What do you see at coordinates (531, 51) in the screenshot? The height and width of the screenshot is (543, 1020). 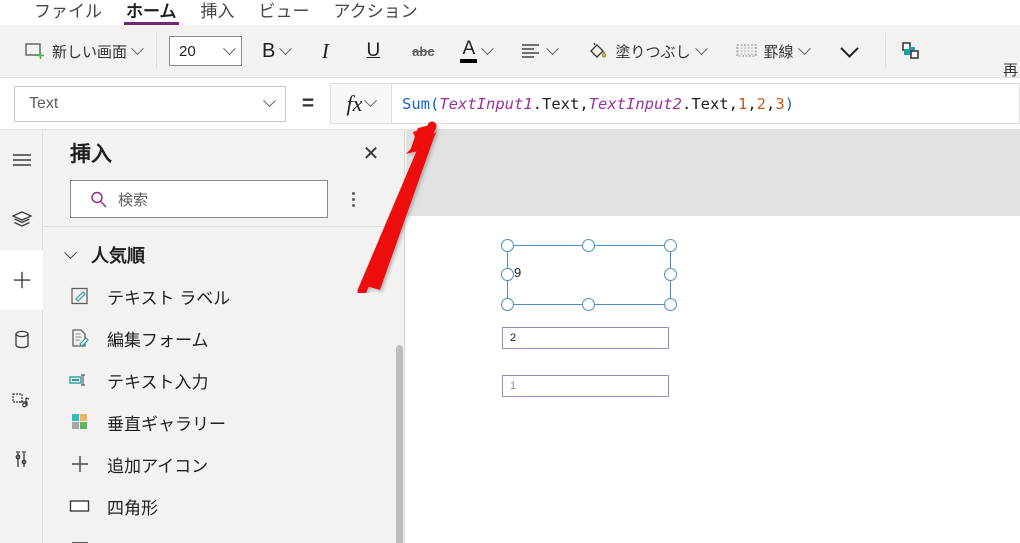 I see `align-left-icon` at bounding box center [531, 51].